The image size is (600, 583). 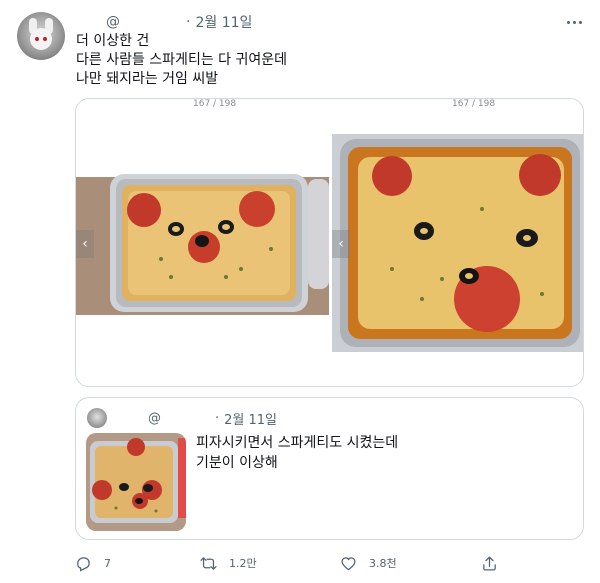 I want to click on quoted-username: @, so click(x=154, y=418).